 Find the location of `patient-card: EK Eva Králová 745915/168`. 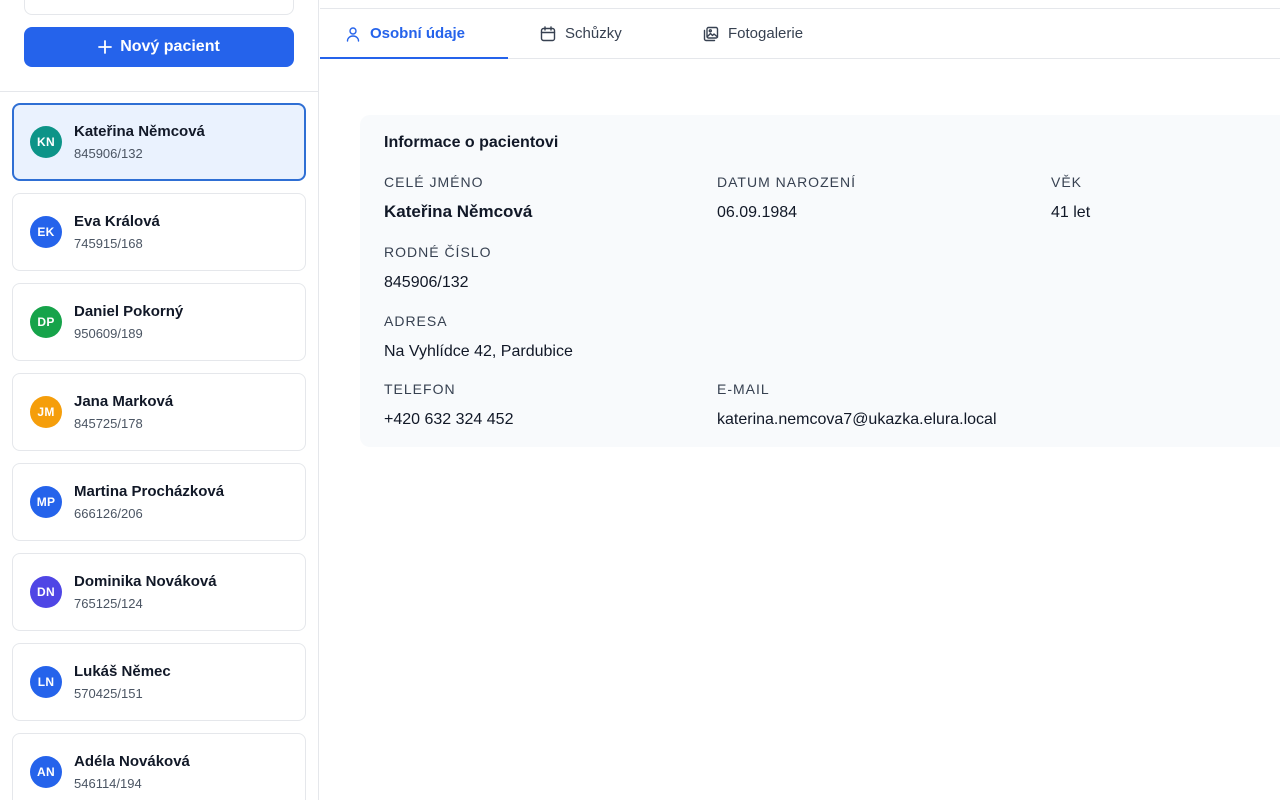

patient-card: EK Eva Králová 745915/168 is located at coordinates (159, 232).